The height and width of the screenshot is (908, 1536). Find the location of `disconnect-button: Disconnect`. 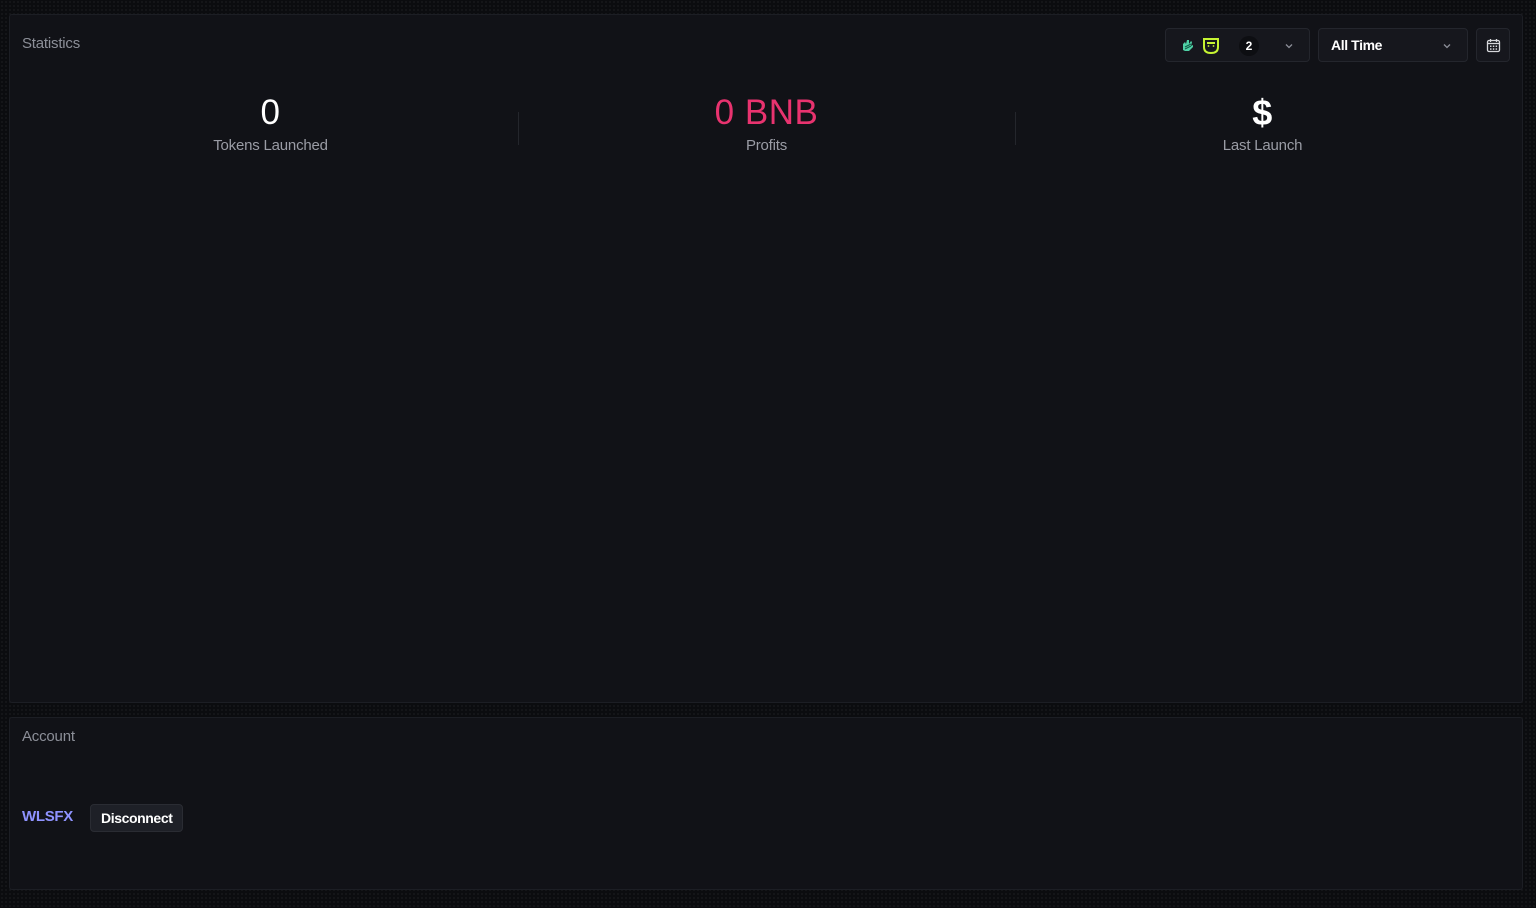

disconnect-button: Disconnect is located at coordinates (137, 818).